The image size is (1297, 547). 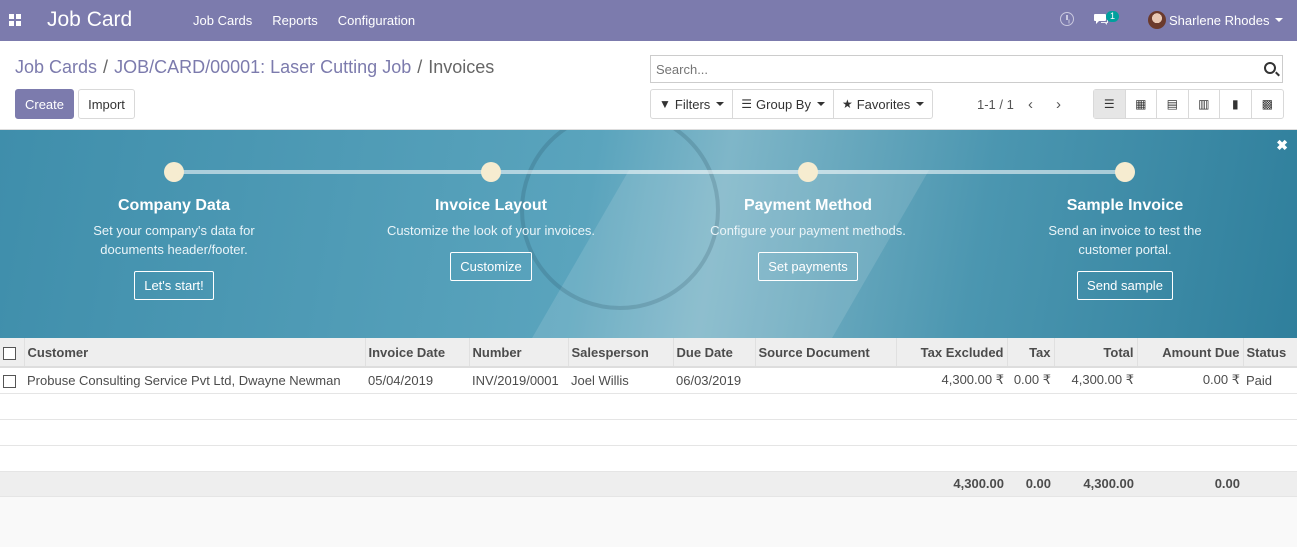 I want to click on column-header-tax: Tax, so click(x=1031, y=353).